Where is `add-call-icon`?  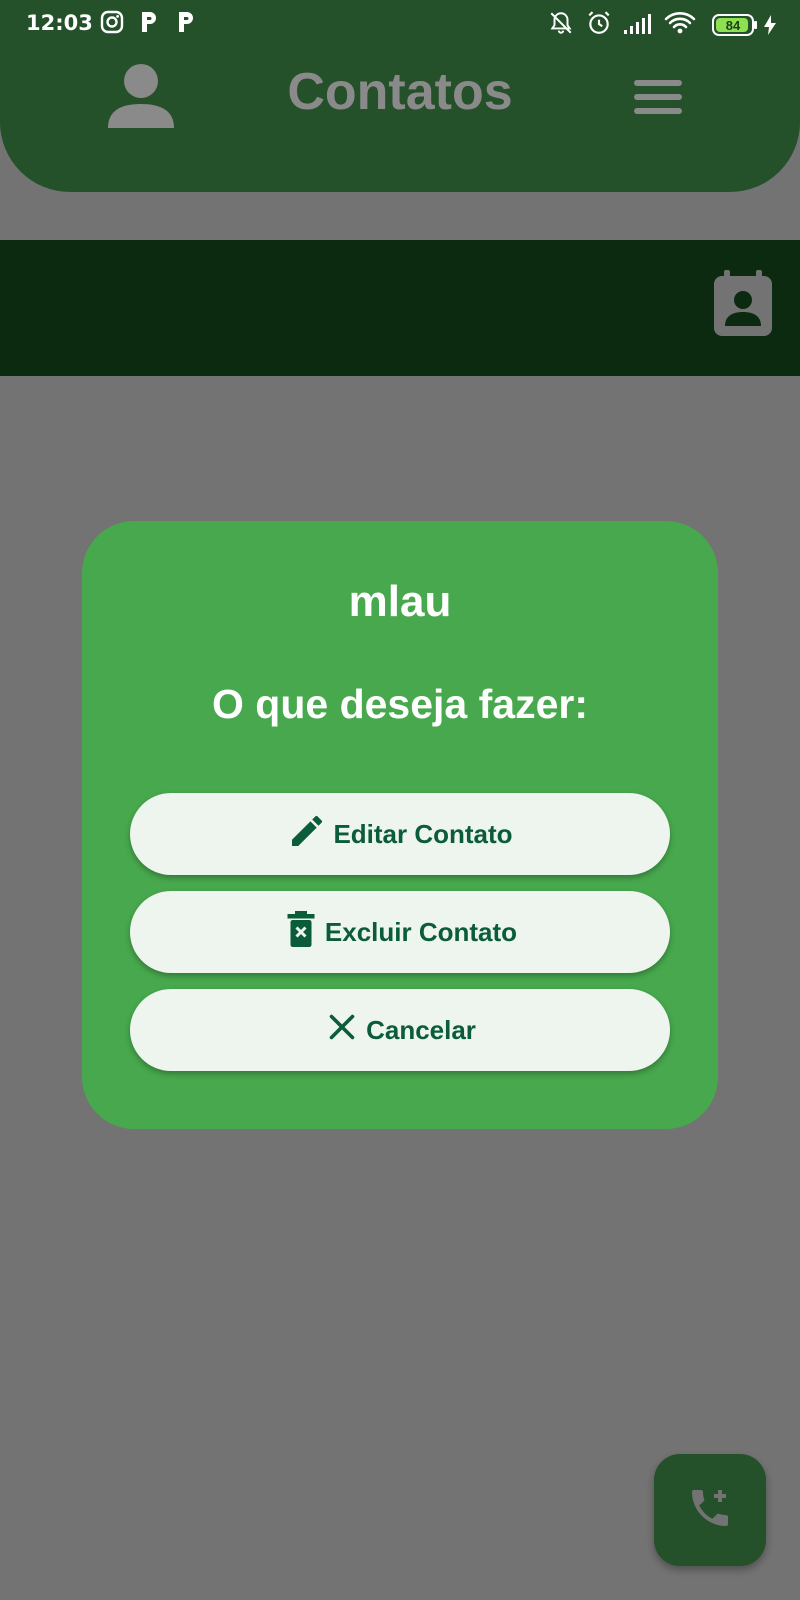
add-call-icon is located at coordinates (710, 1510).